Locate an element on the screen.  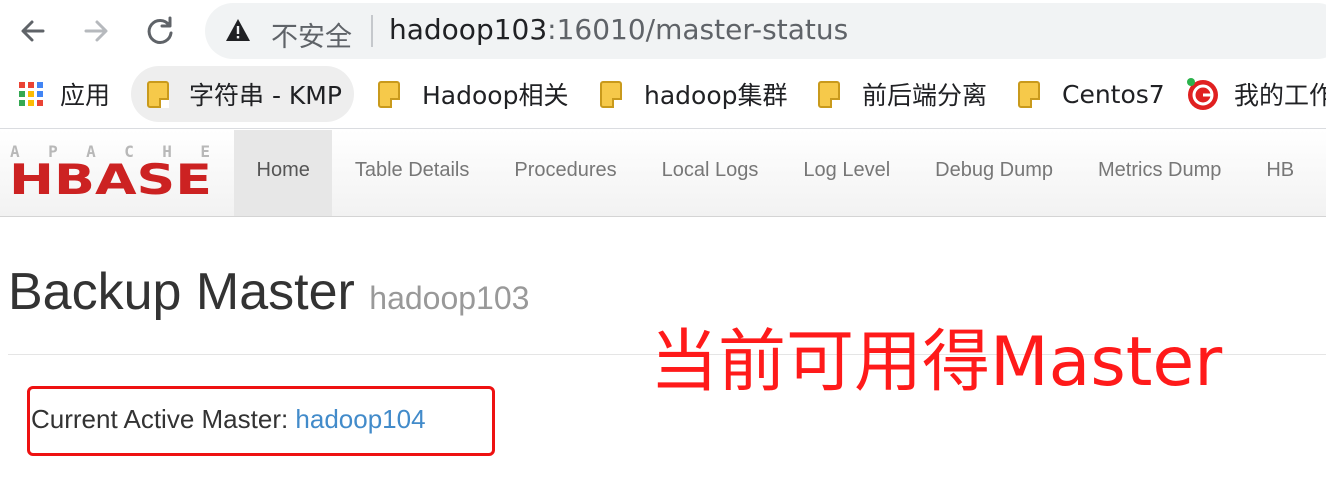
security-status-text: 不安全 is located at coordinates (311, 34).